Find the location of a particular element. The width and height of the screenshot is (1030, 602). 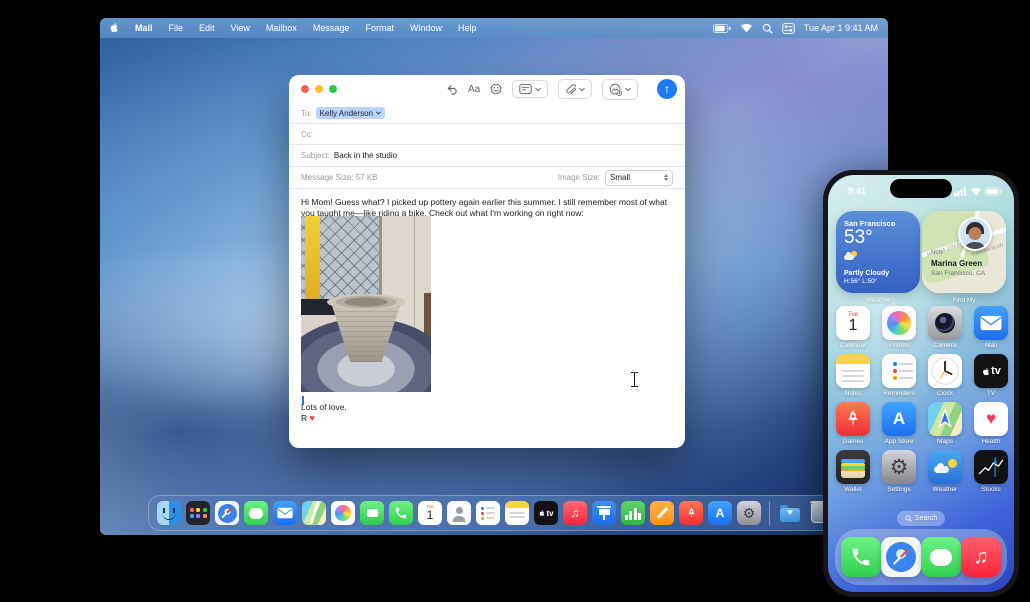

zoom-button is located at coordinates (333, 89).